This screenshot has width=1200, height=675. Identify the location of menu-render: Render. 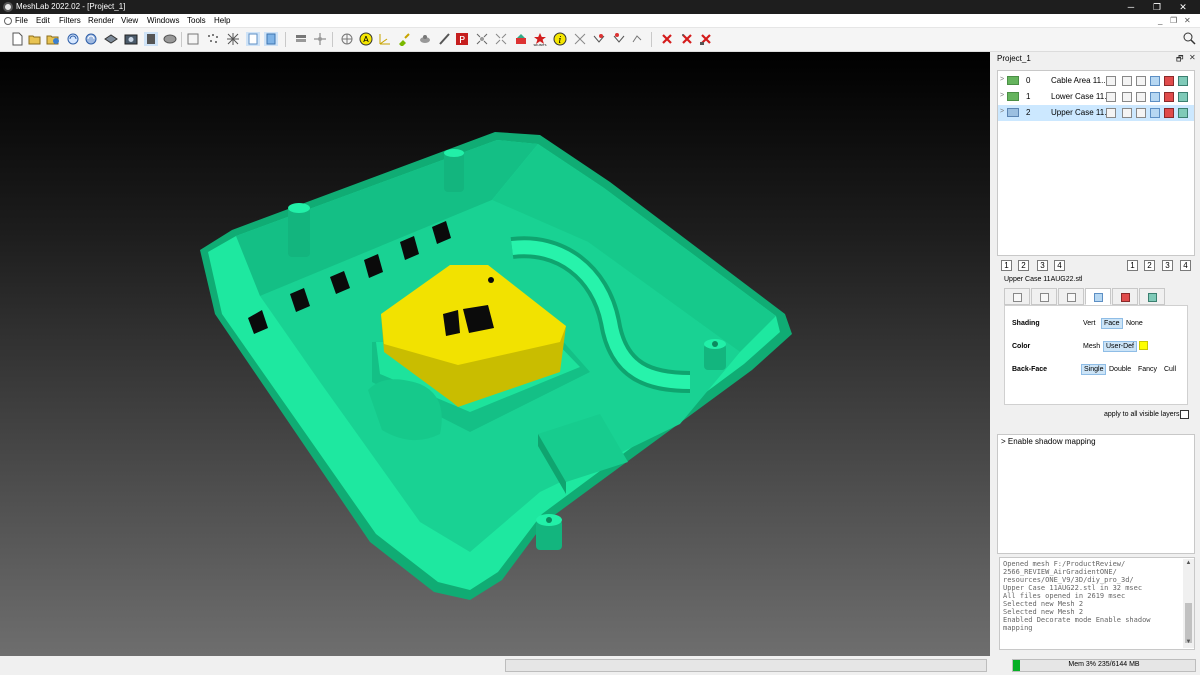
(101, 20).